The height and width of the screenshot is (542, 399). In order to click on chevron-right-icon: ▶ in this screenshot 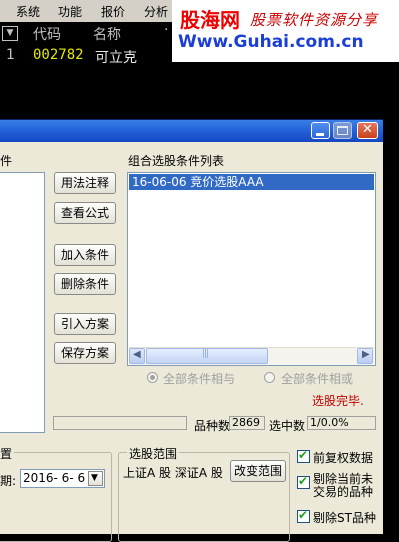, I will do `click(366, 354)`.